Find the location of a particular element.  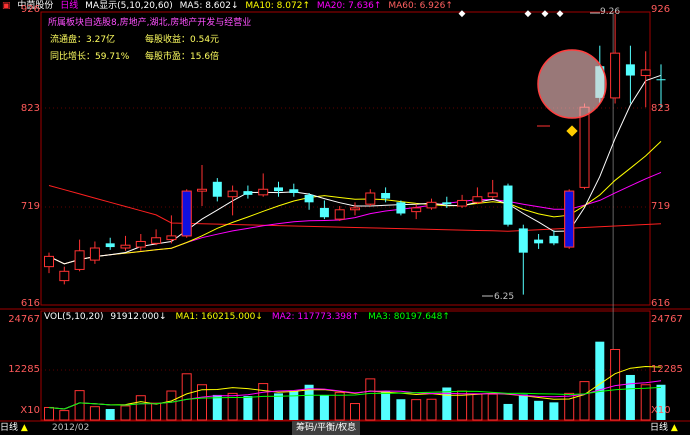

bottom-right-period-tab: 日线 ▲ is located at coordinates (664, 428).